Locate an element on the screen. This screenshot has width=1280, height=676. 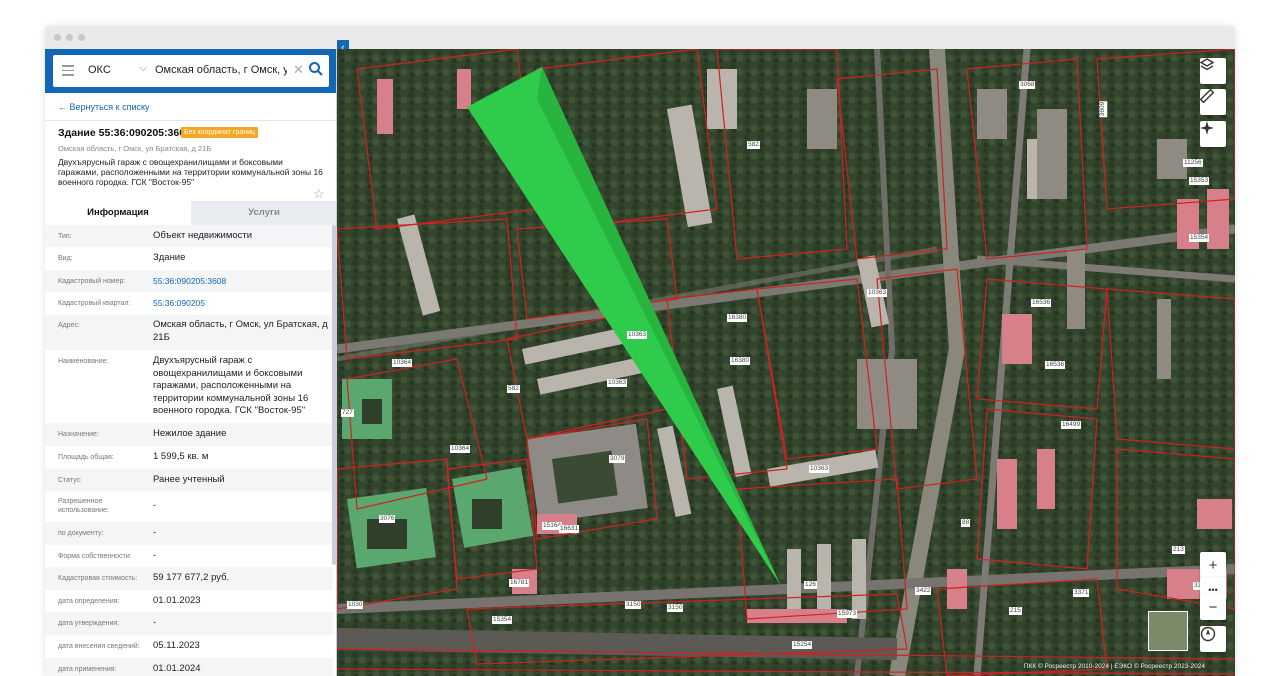
row-value: 01.01.2023 is located at coordinates (177, 600).